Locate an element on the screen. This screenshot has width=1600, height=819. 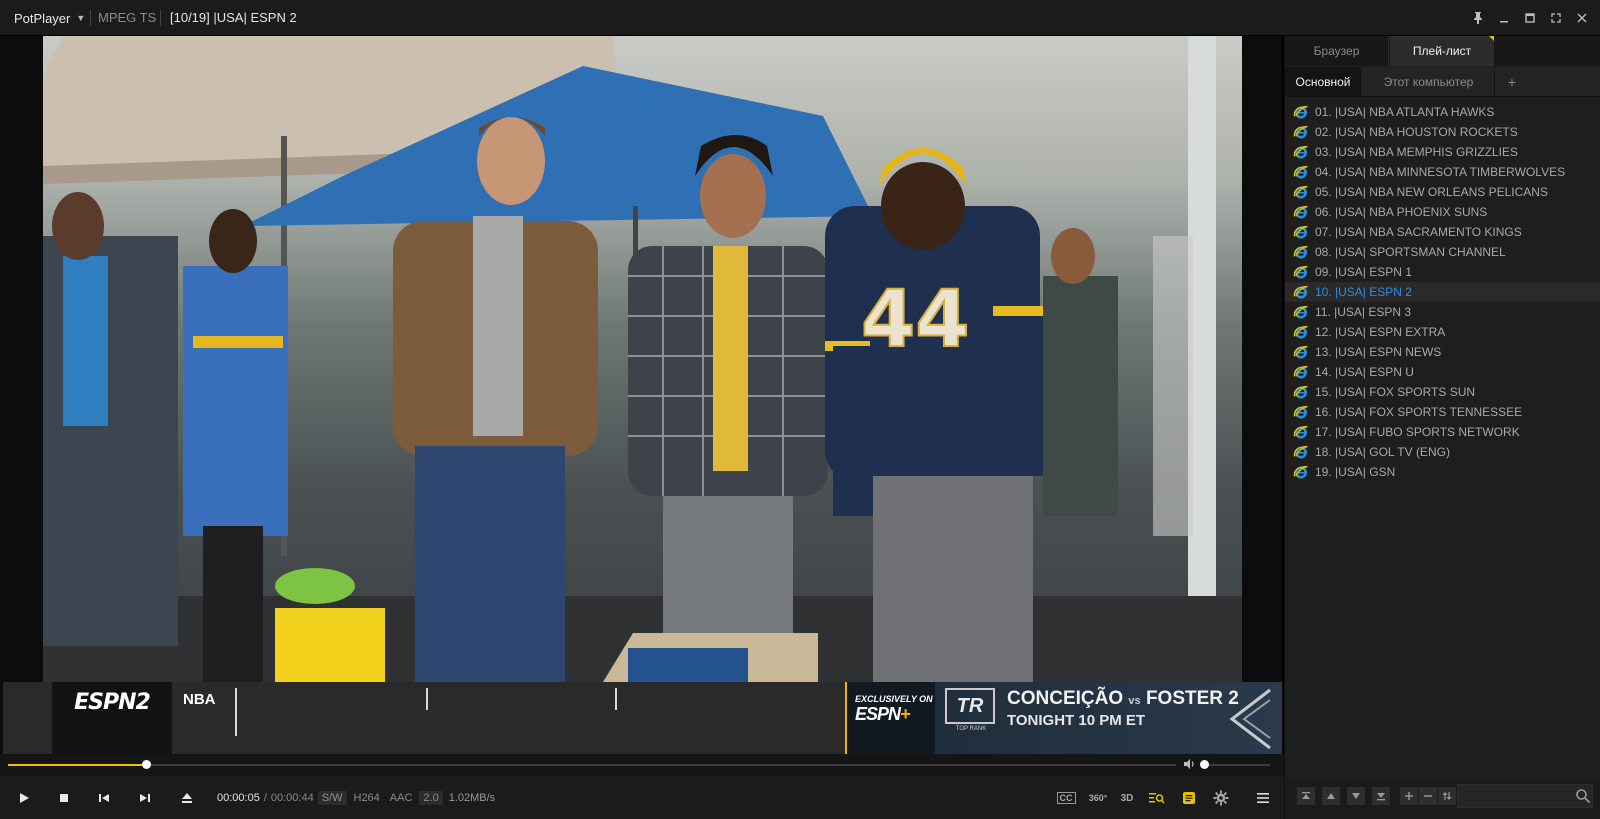
cc-icon: CC is located at coordinates (1066, 798).